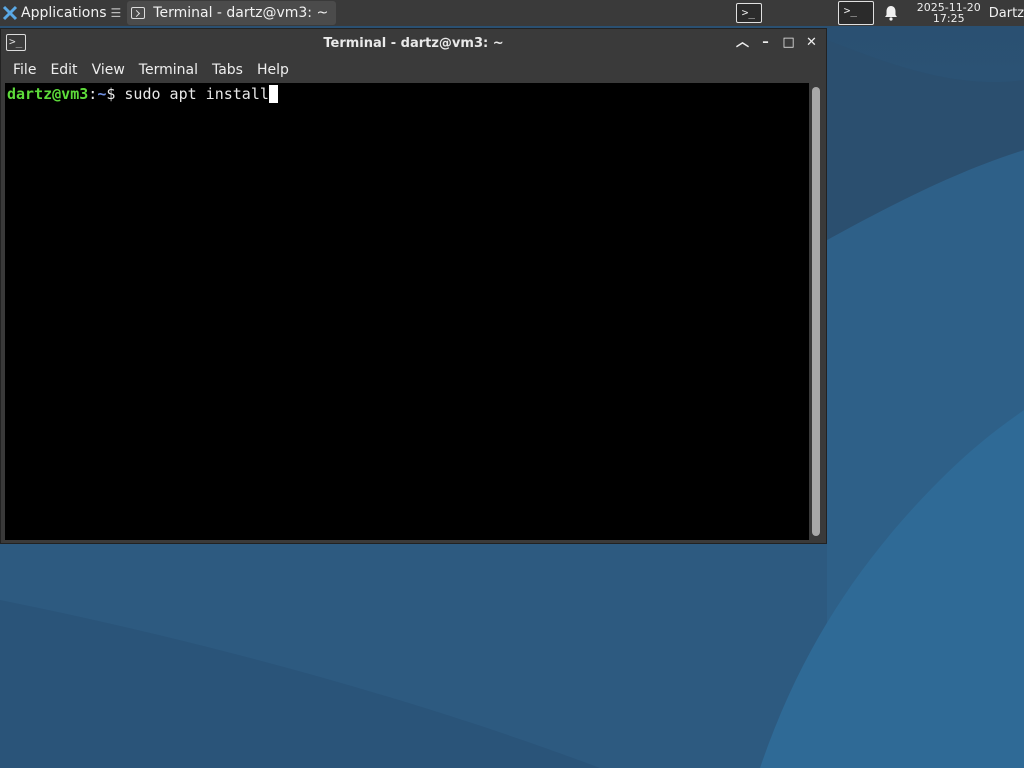 Image resolution: width=1024 pixels, height=768 pixels. I want to click on clock-time: 17:25, so click(948, 18).